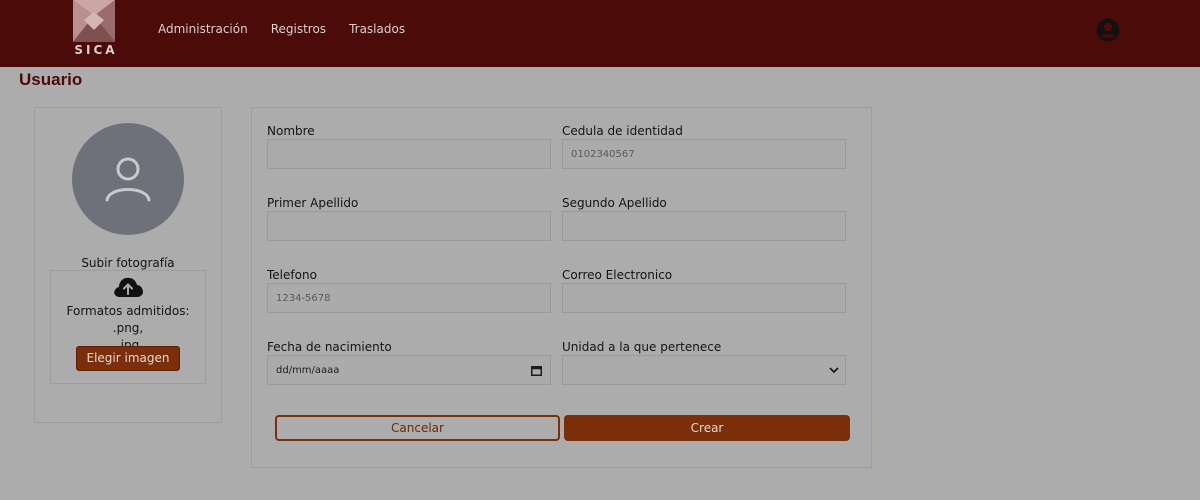 The width and height of the screenshot is (1200, 500). What do you see at coordinates (292, 275) in the screenshot?
I see `telefono-label: Telefono` at bounding box center [292, 275].